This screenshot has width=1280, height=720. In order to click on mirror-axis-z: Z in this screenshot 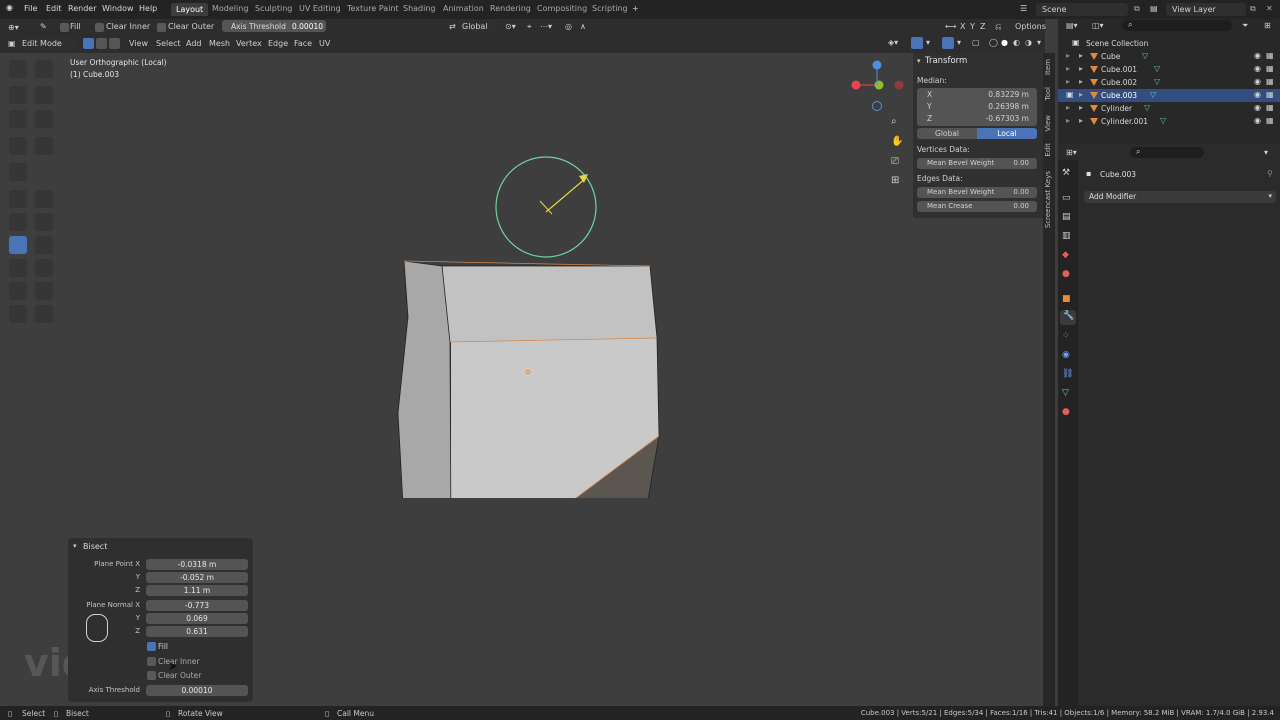, I will do `click(982, 26)`.